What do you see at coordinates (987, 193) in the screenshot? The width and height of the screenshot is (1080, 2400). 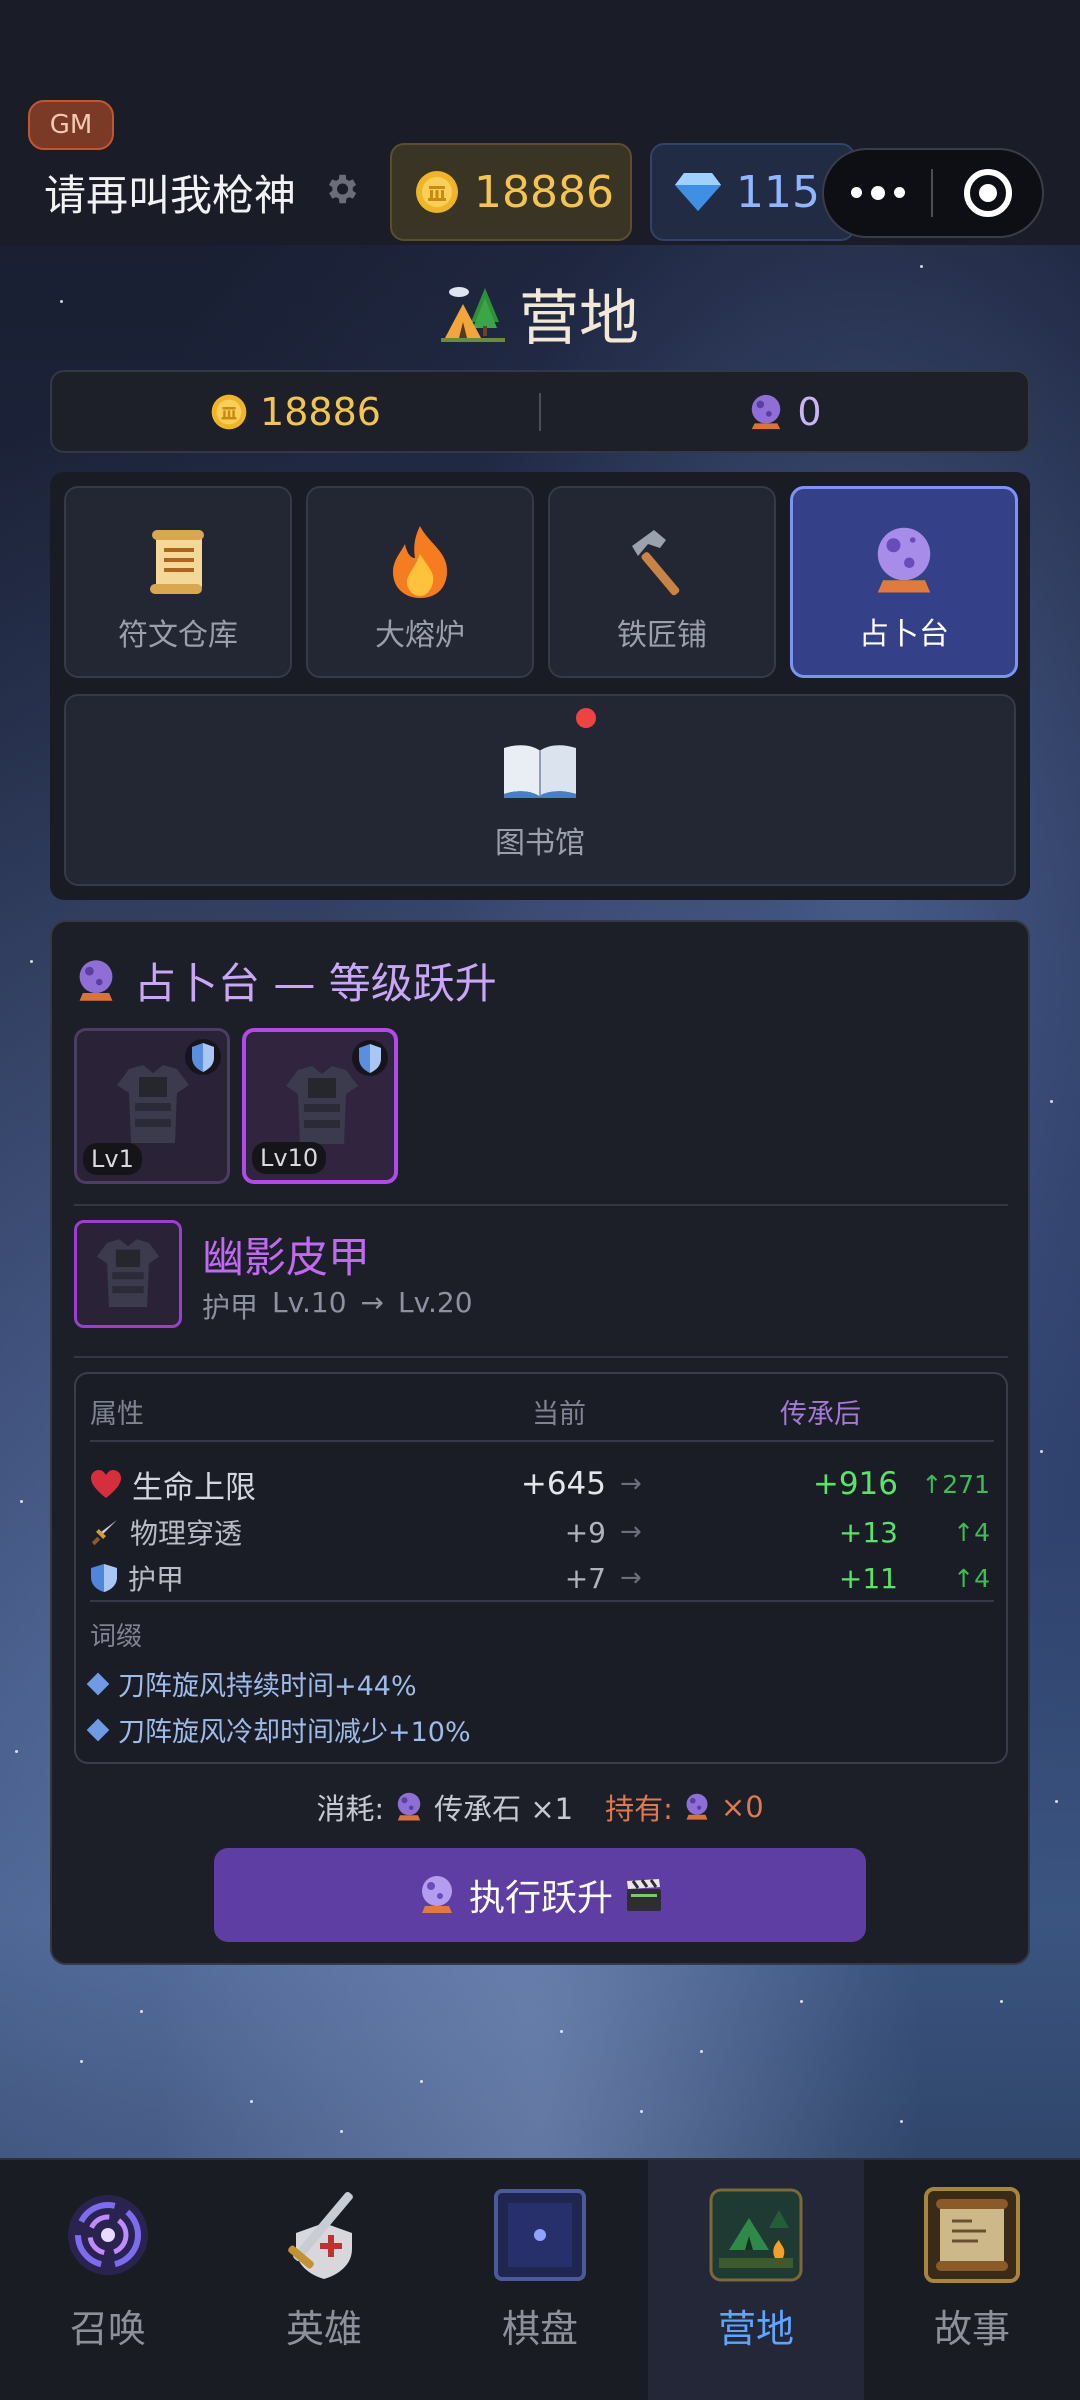 I see `close-miniprogram-icon` at bounding box center [987, 193].